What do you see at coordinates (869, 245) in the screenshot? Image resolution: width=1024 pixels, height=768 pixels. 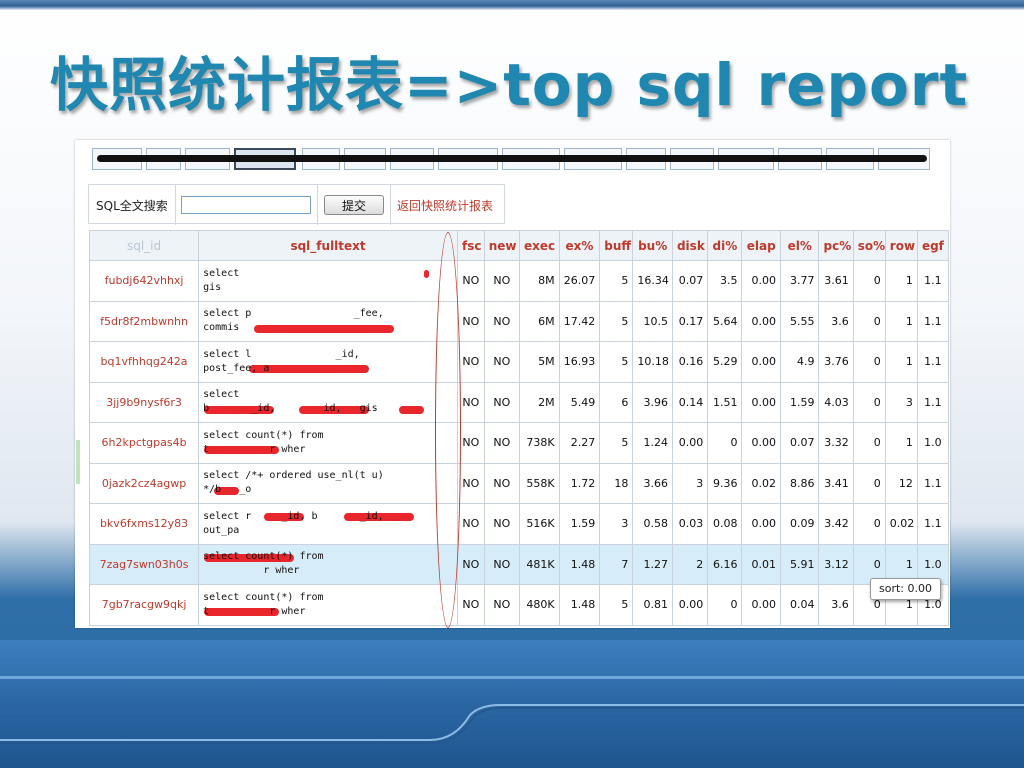 I see `column-header: so%` at bounding box center [869, 245].